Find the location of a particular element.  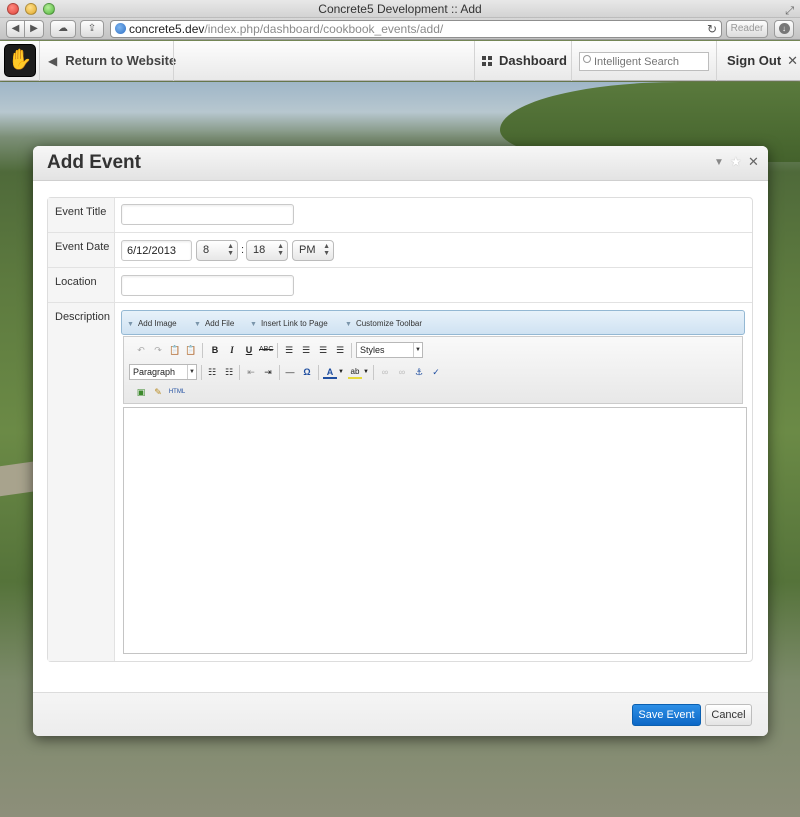

format-select: Paragraph ▼ is located at coordinates (163, 372).